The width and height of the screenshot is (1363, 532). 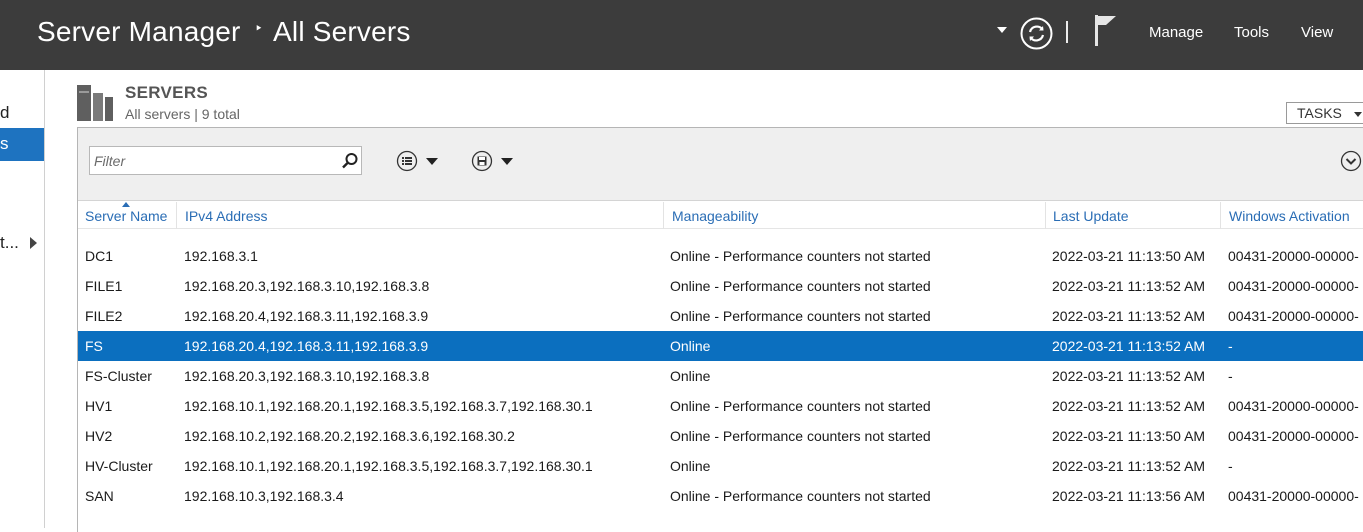 What do you see at coordinates (507, 161) in the screenshot?
I see `save-caret-icon` at bounding box center [507, 161].